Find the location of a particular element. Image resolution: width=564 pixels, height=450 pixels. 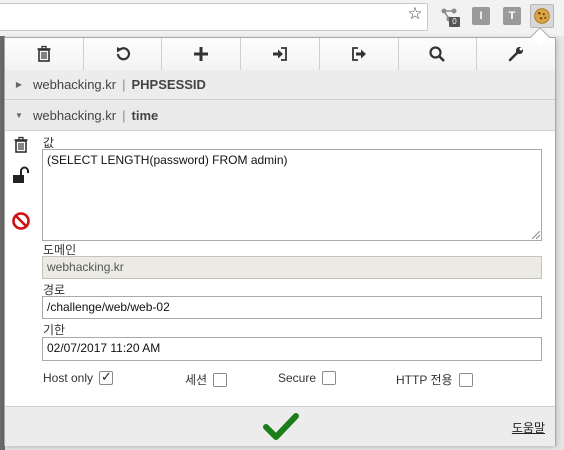

block-cookie-button is located at coordinates (21, 221).